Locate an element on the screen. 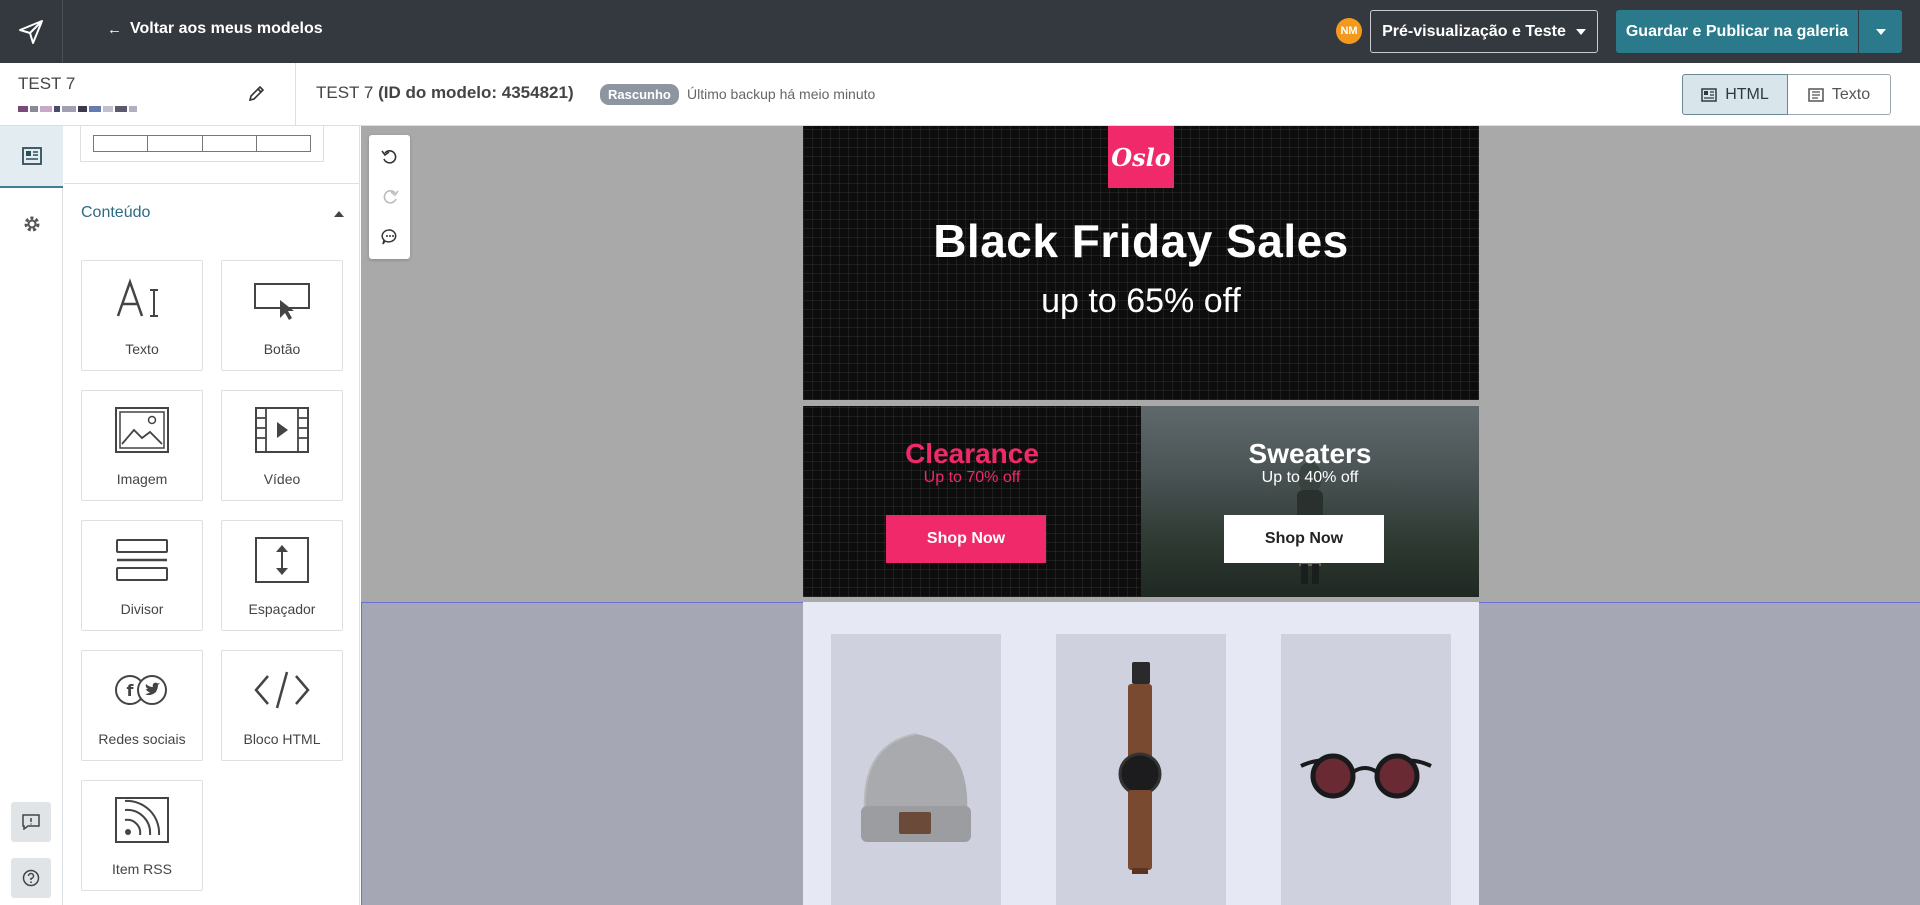 The width and height of the screenshot is (1920, 905). settings-tab is located at coordinates (31, 224).